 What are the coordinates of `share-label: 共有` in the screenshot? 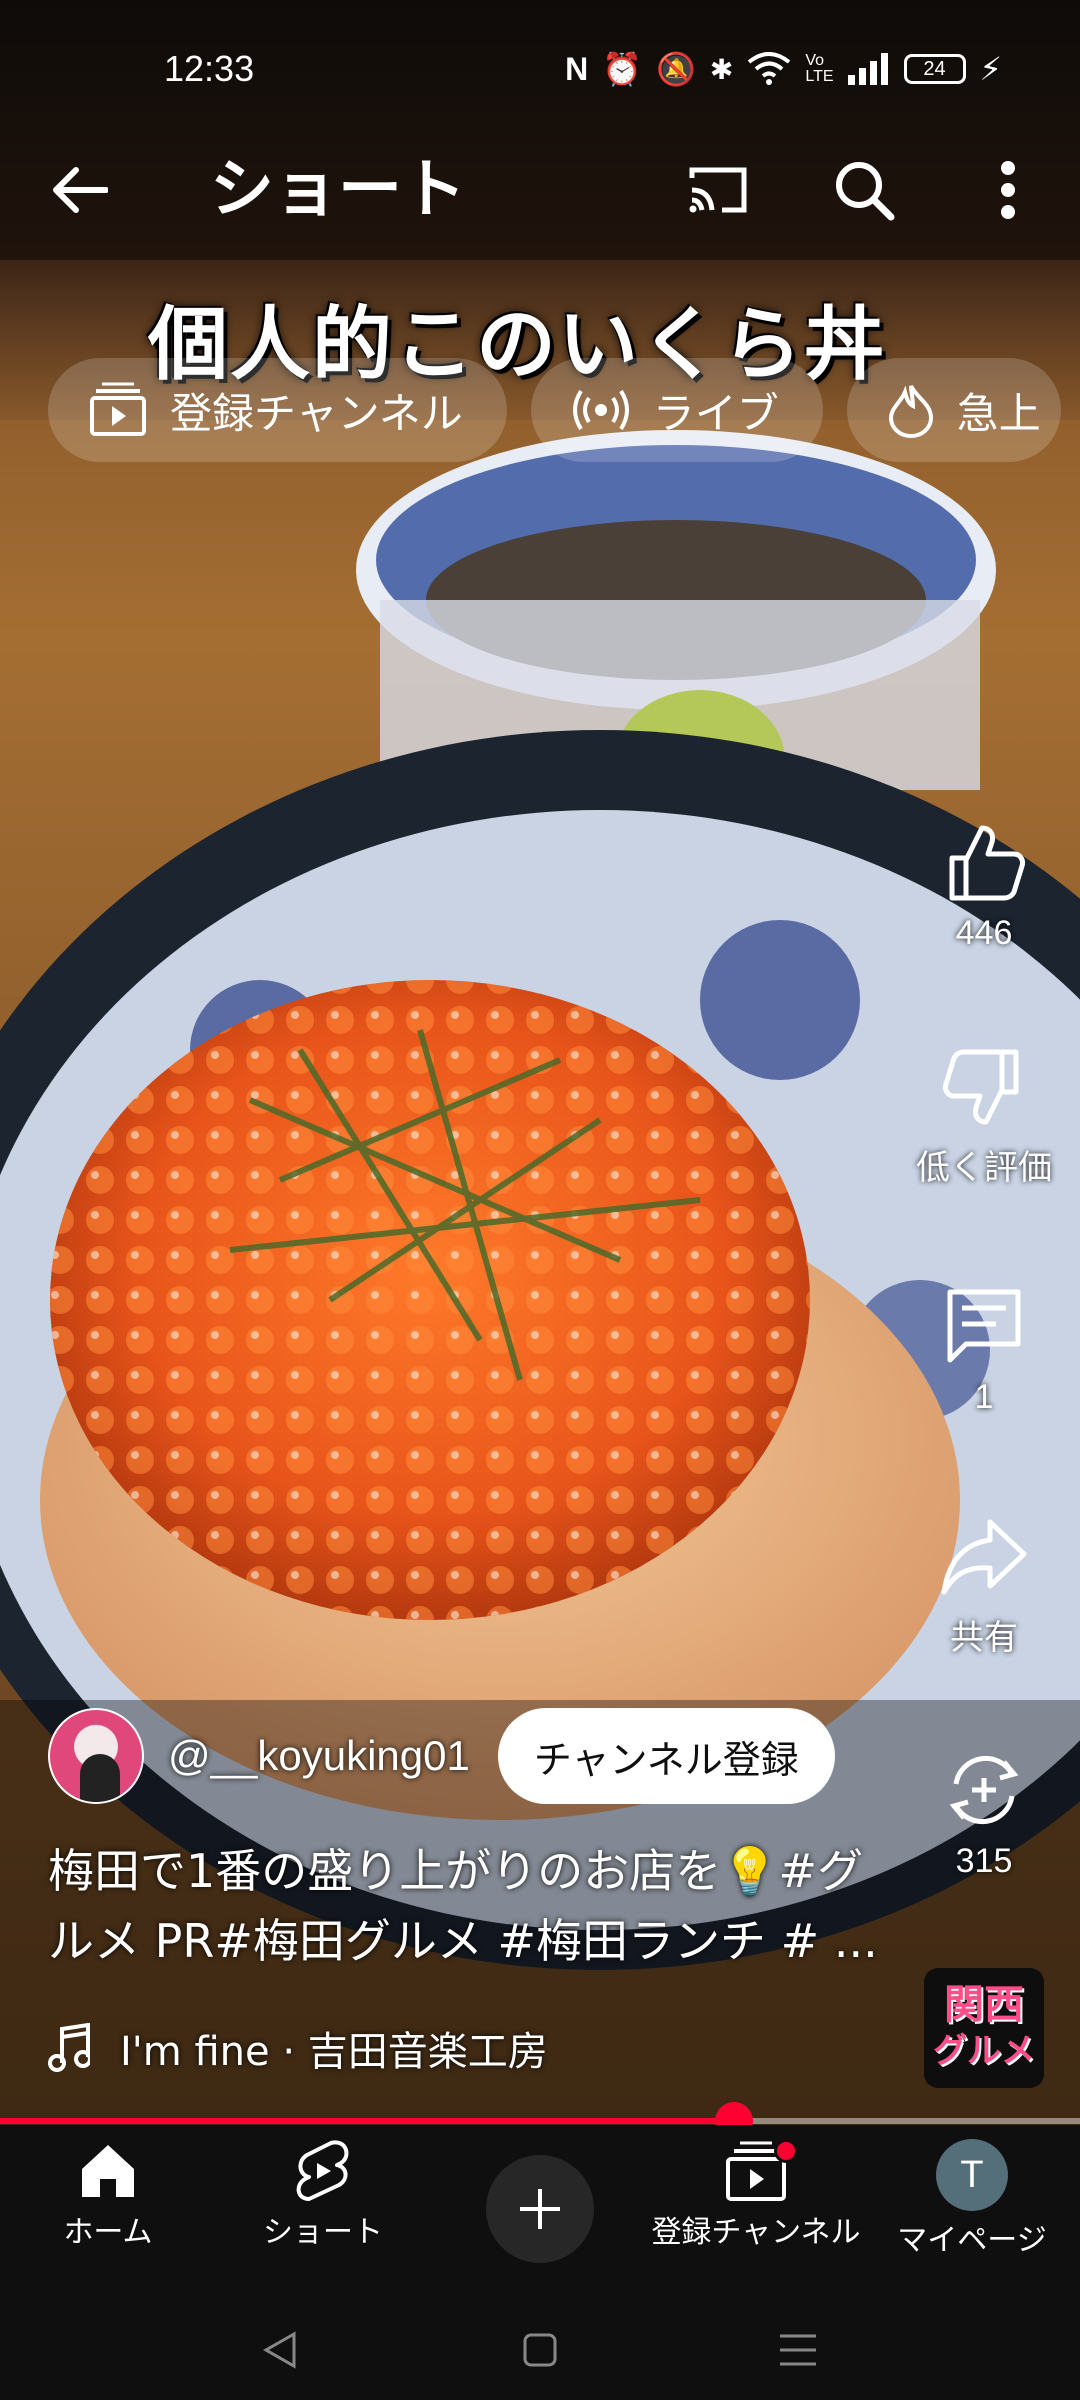 It's located at (984, 1638).